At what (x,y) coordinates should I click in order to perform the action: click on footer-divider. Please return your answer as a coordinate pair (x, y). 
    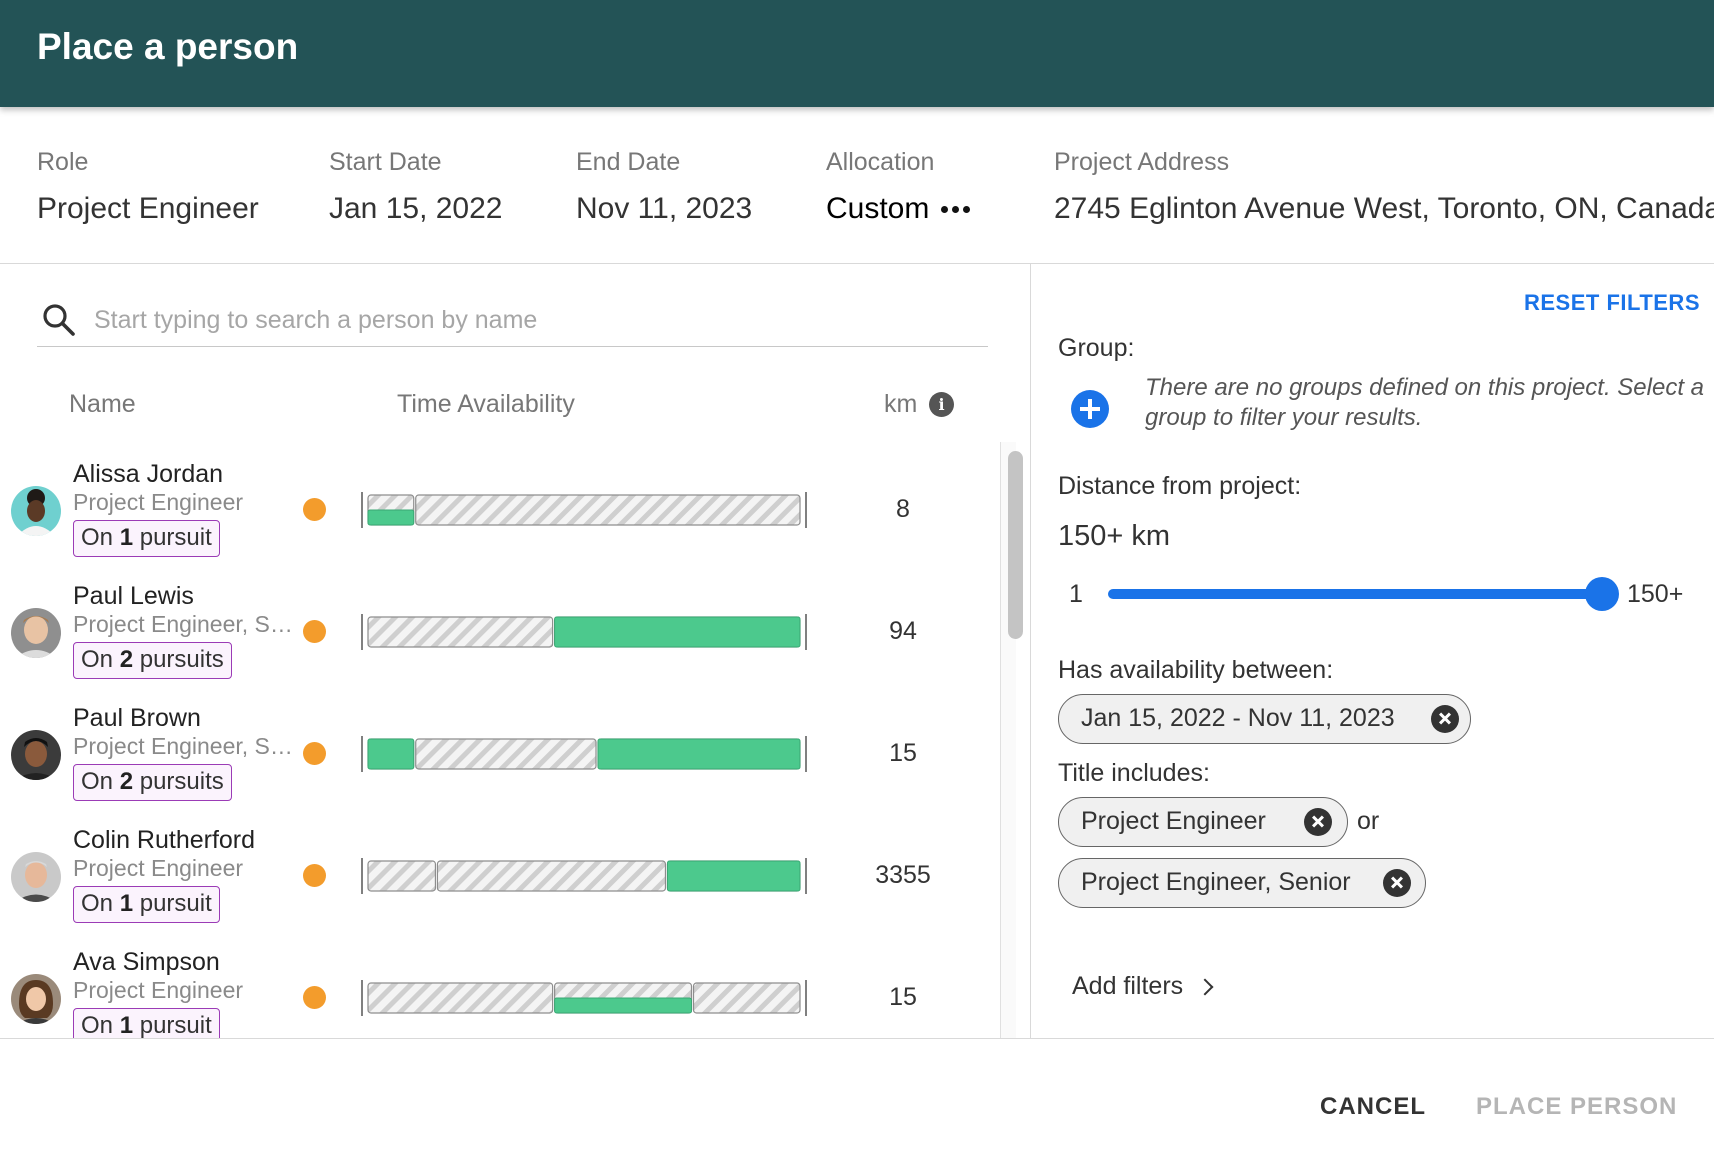
    Looking at the image, I should click on (857, 1038).